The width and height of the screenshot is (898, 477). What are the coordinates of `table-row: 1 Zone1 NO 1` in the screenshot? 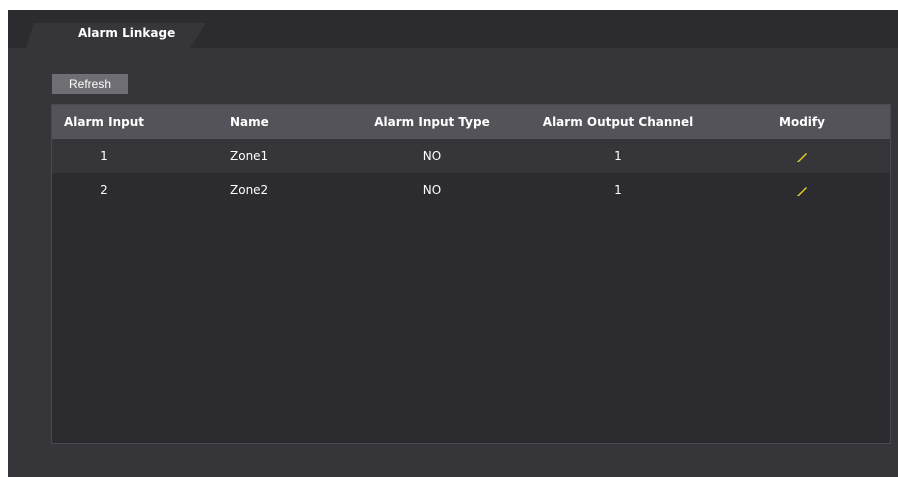 It's located at (471, 156).